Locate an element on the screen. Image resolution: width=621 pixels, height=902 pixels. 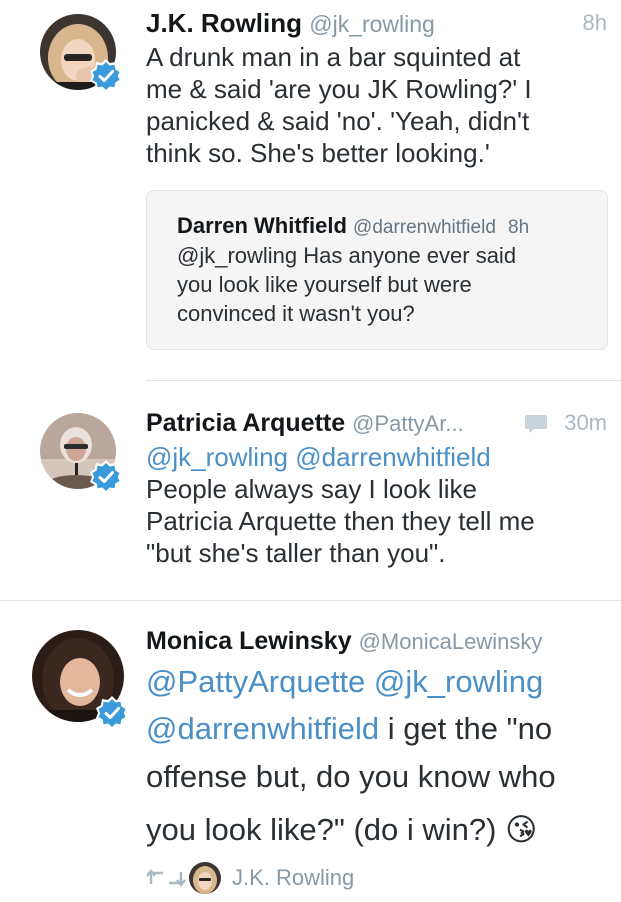
tweet-header: J.K. Rowling @jk_rowling is located at coordinates (290, 23).